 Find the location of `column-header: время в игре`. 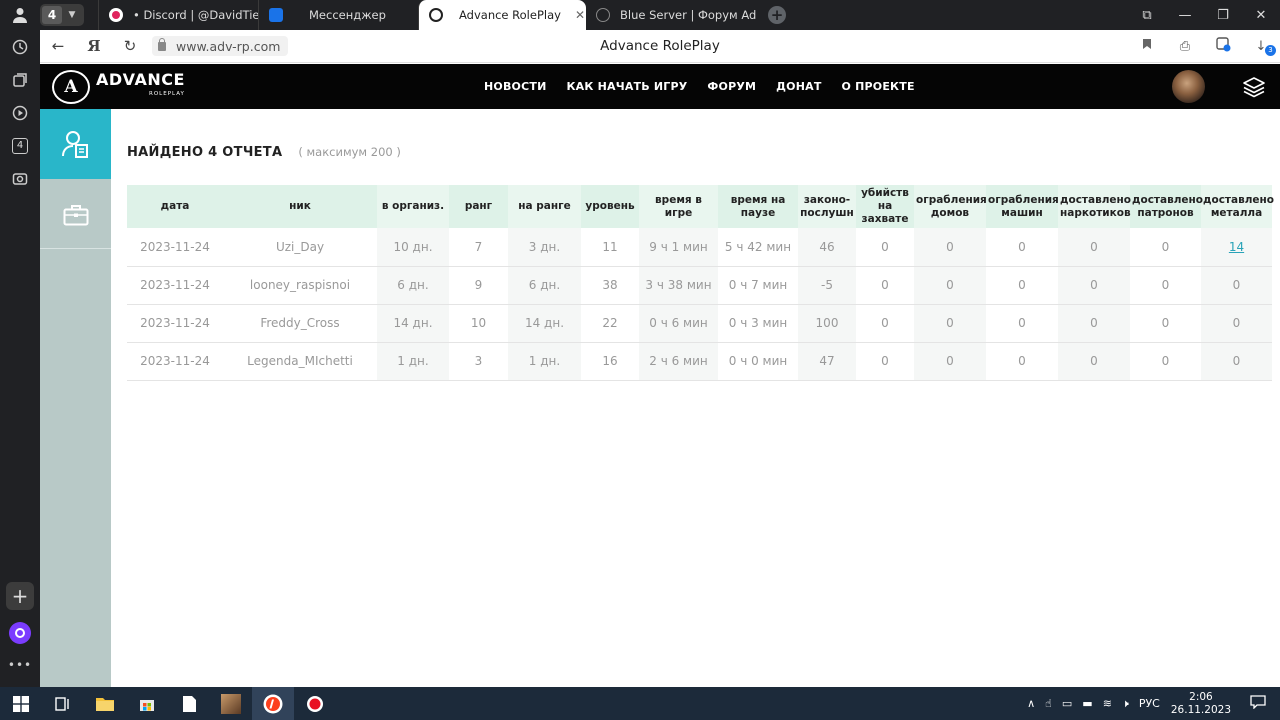

column-header: время в игре is located at coordinates (678, 206).